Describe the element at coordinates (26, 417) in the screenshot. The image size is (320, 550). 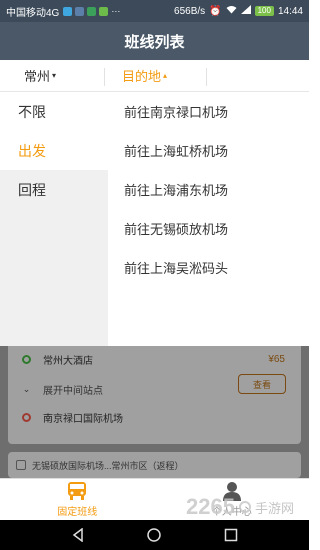
I see `destination-dot-icon` at that location.